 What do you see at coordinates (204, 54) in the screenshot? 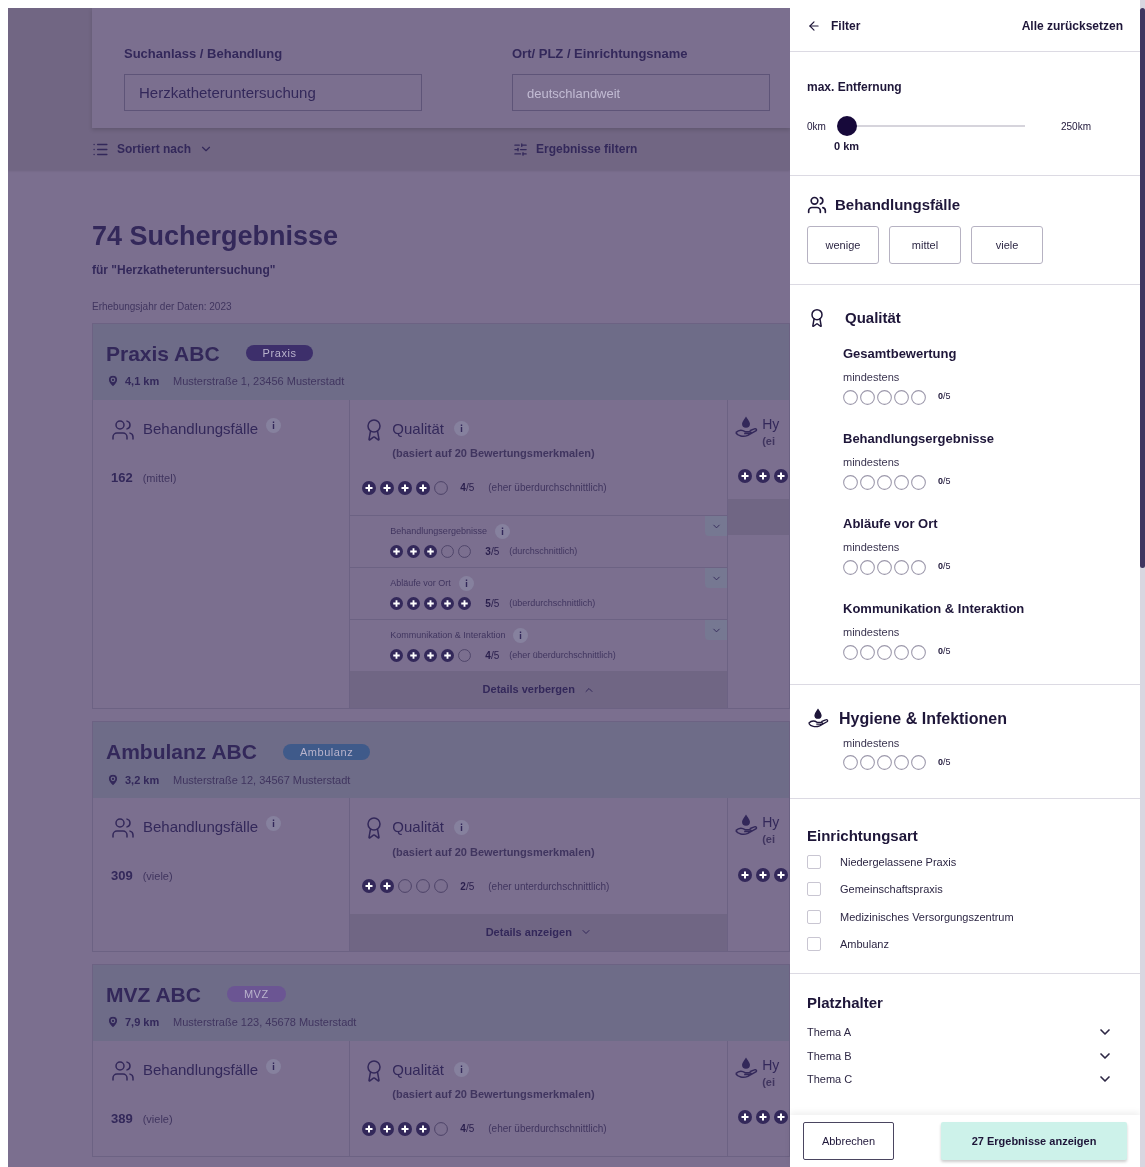
I see `field-label: Suchanlass / Behandlung` at bounding box center [204, 54].